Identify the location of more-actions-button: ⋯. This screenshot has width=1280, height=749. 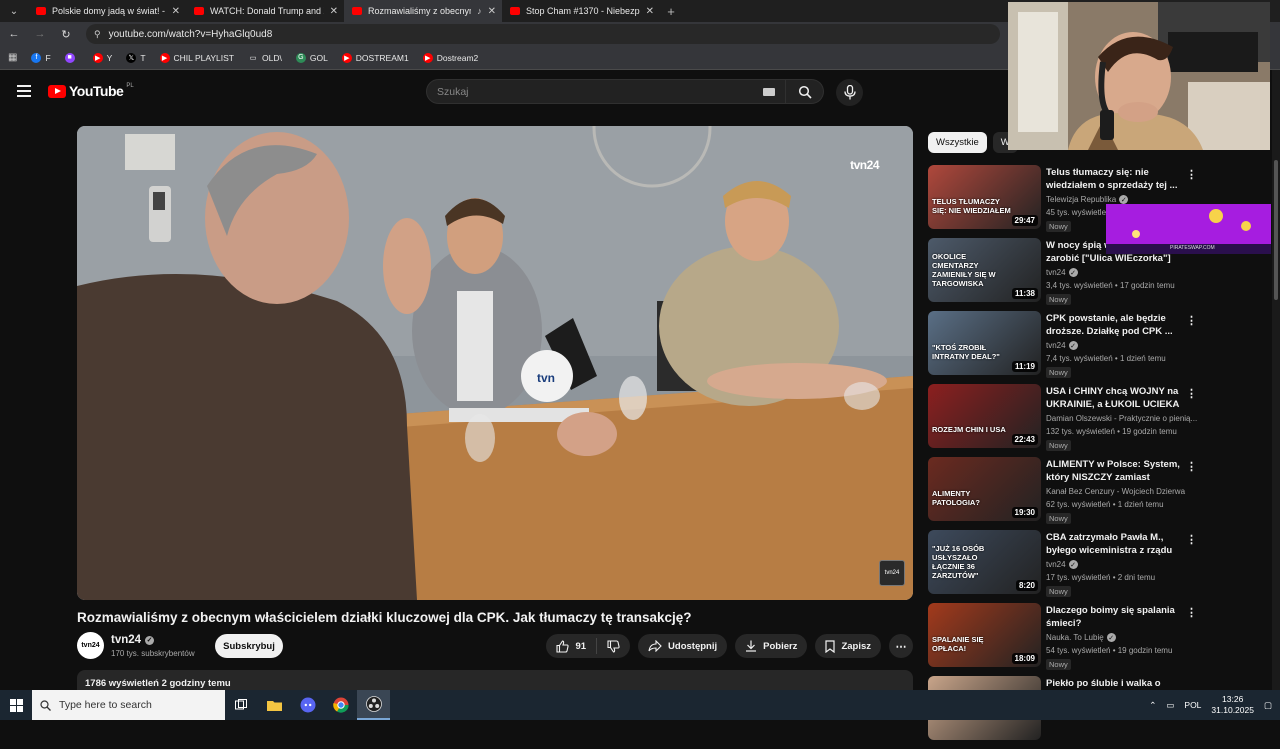
(901, 646).